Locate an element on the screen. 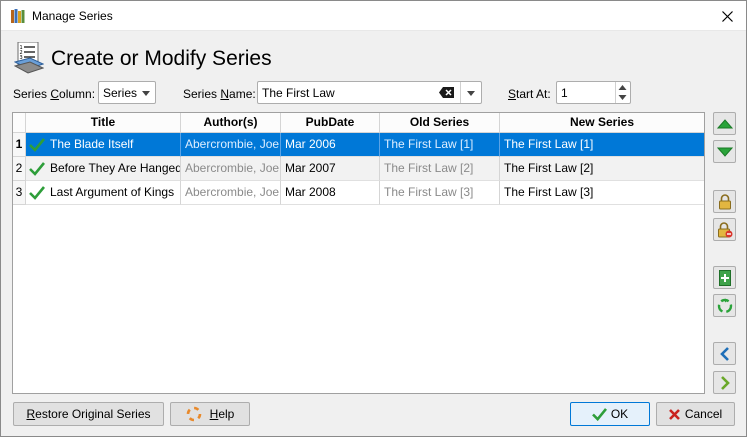 Image resolution: width=747 pixels, height=437 pixels. column-header-pubdate: PubDate is located at coordinates (330, 123).